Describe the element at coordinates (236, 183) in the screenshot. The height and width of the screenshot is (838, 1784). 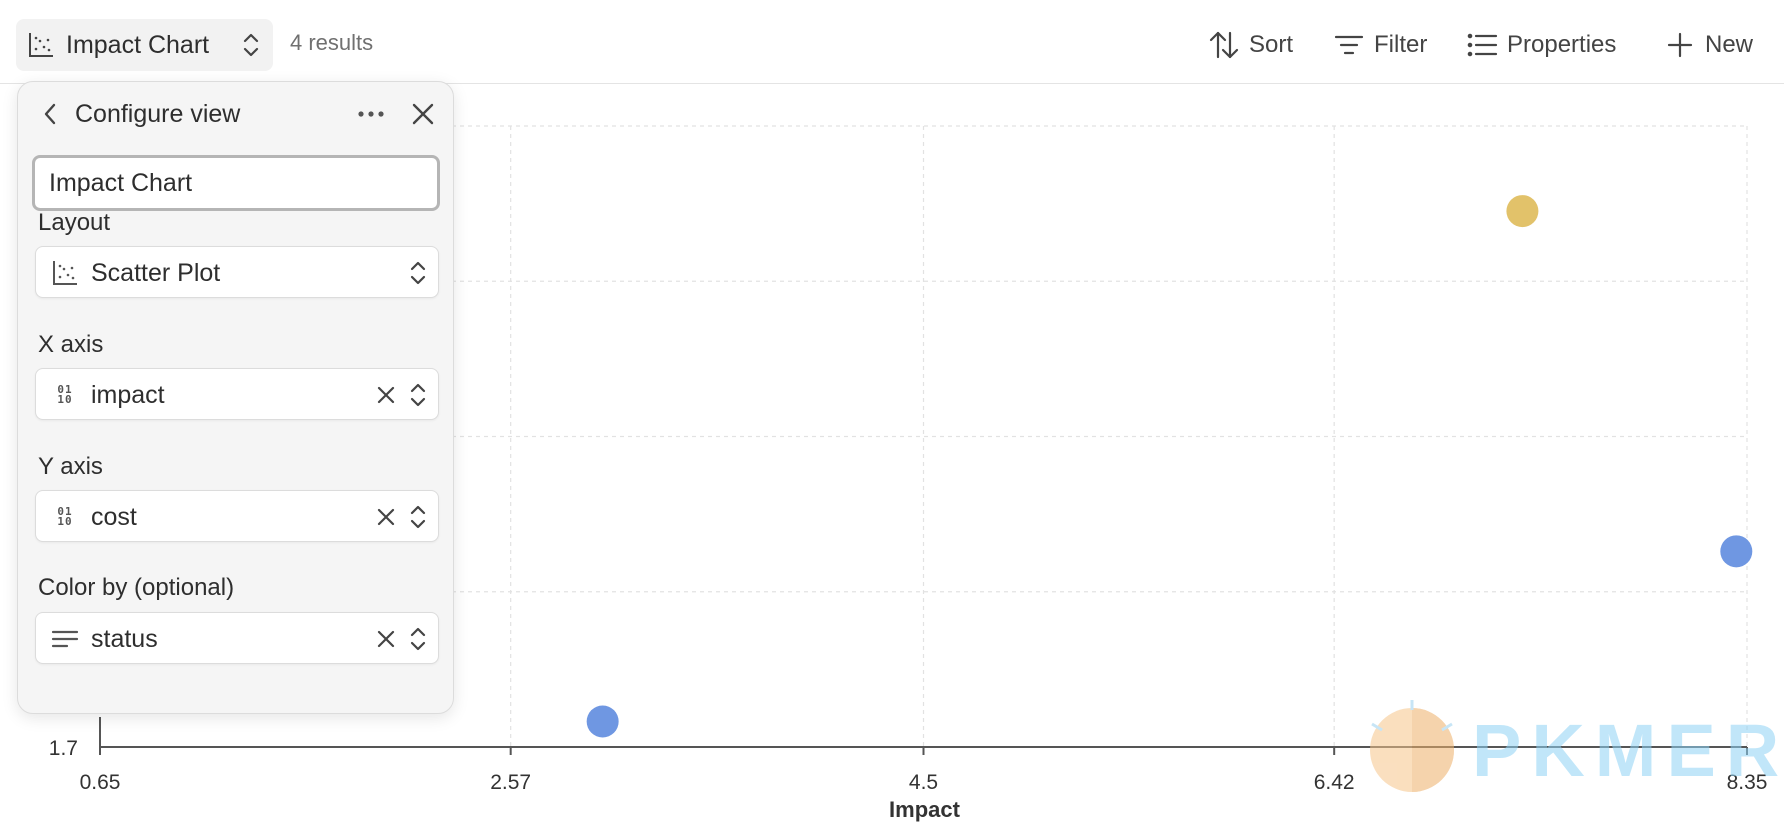
I see `view-name-input` at that location.